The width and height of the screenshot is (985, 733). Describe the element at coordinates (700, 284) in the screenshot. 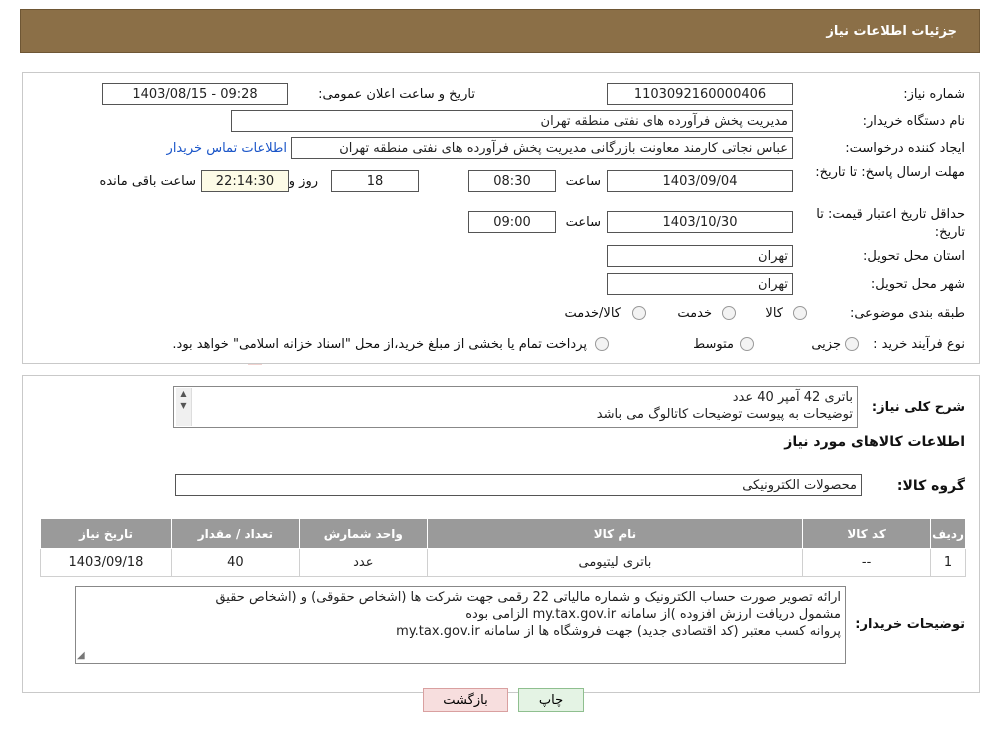

I see `city-field: تهران` at that location.